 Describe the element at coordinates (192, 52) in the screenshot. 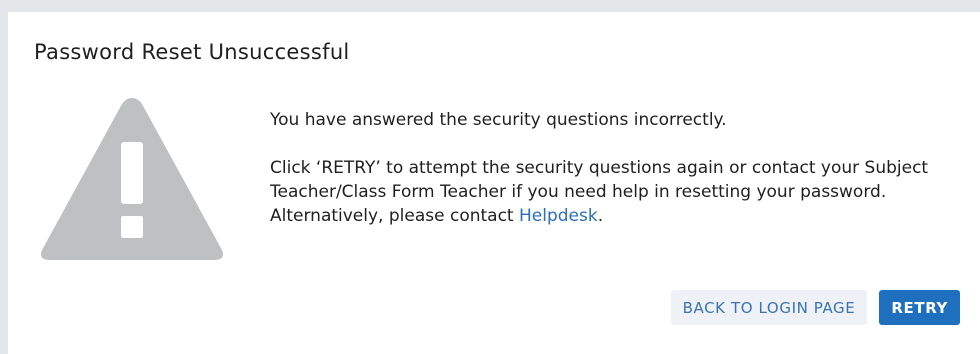

I see `dialog-title: Password Reset Unsuccessful` at that location.